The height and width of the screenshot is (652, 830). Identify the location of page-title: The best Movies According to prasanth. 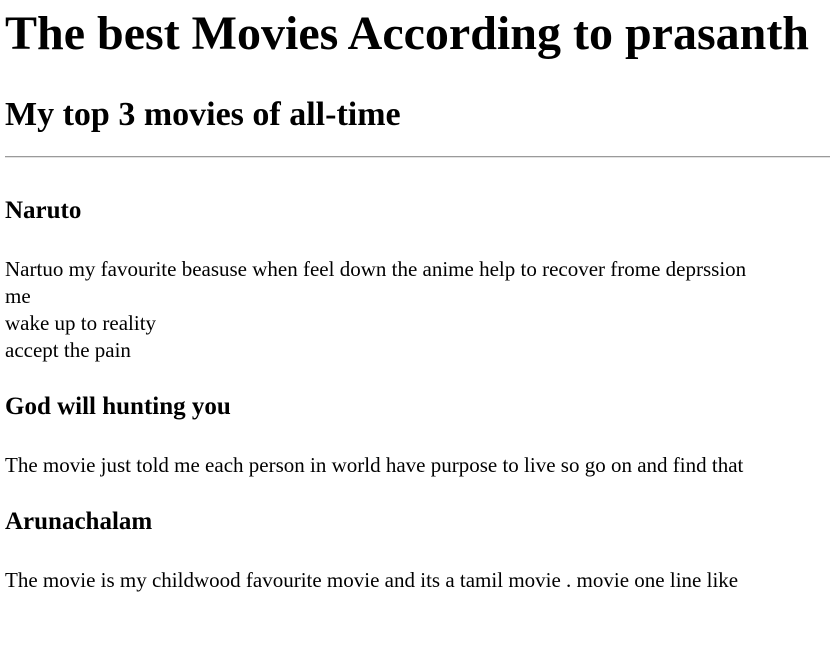
(407, 33).